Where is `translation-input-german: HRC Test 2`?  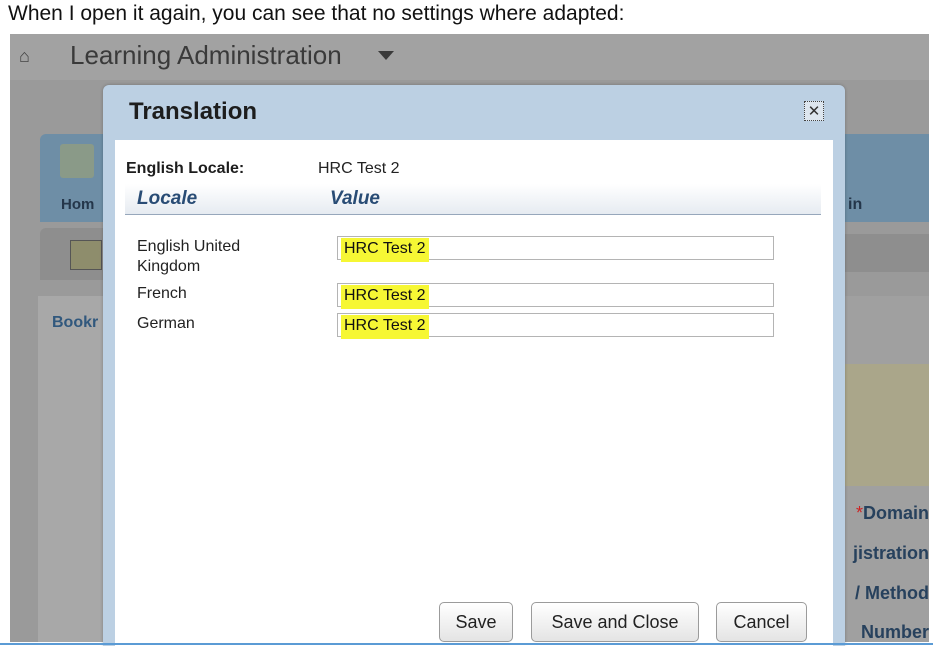
translation-input-german: HRC Test 2 is located at coordinates (555, 326).